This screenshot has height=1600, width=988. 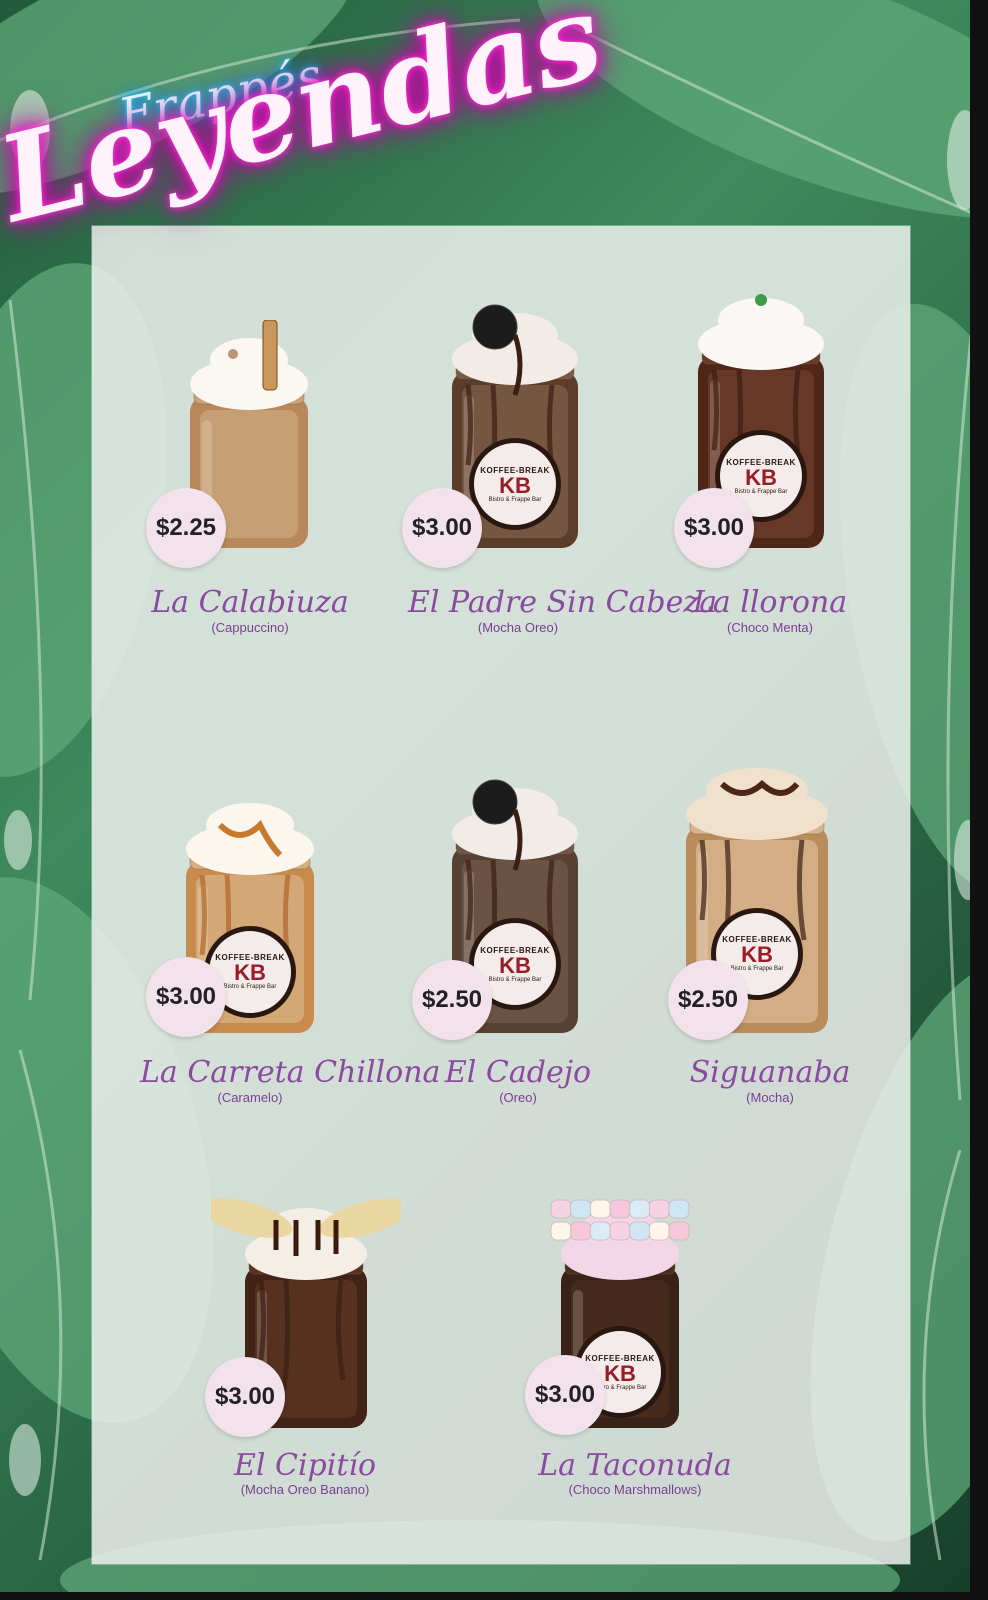 What do you see at coordinates (635, 1465) in the screenshot?
I see `frappe-name: La Taconuda` at bounding box center [635, 1465].